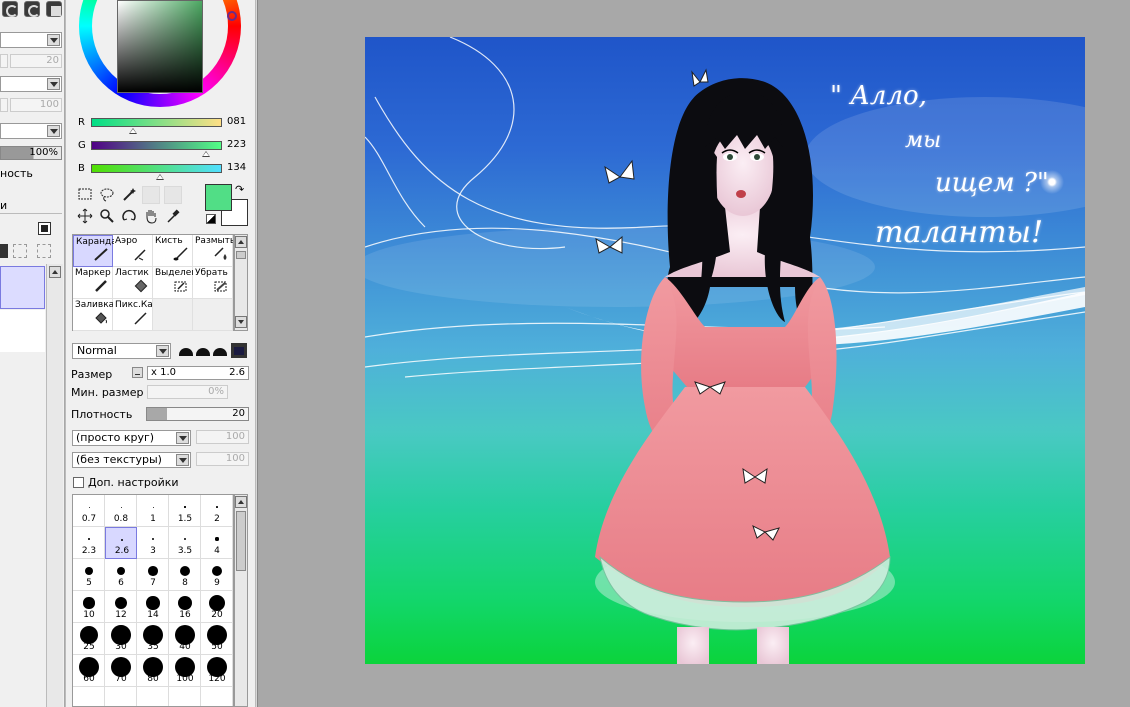 This screenshot has width=1130, height=707. What do you see at coordinates (153, 671) in the screenshot?
I see `brush-size-cell: 80` at bounding box center [153, 671].